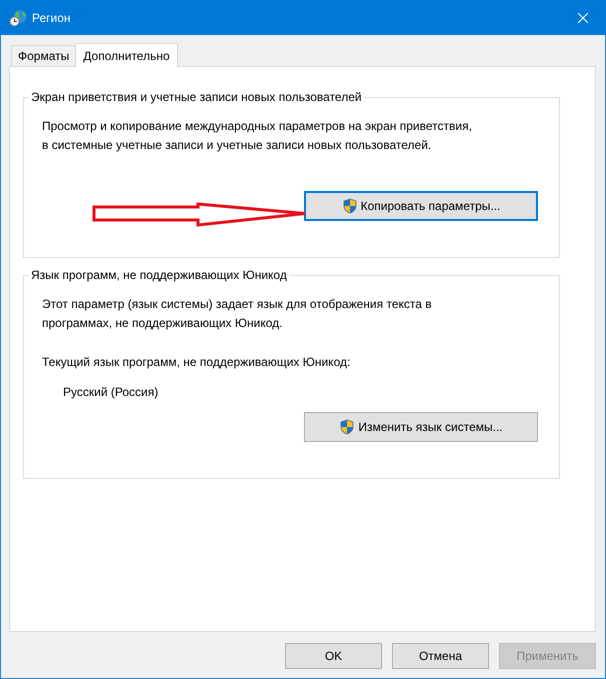 The width and height of the screenshot is (606, 679). Describe the element at coordinates (196, 97) in the screenshot. I see `group-title: Экран приветствия и учетные записи новых пользователей` at that location.